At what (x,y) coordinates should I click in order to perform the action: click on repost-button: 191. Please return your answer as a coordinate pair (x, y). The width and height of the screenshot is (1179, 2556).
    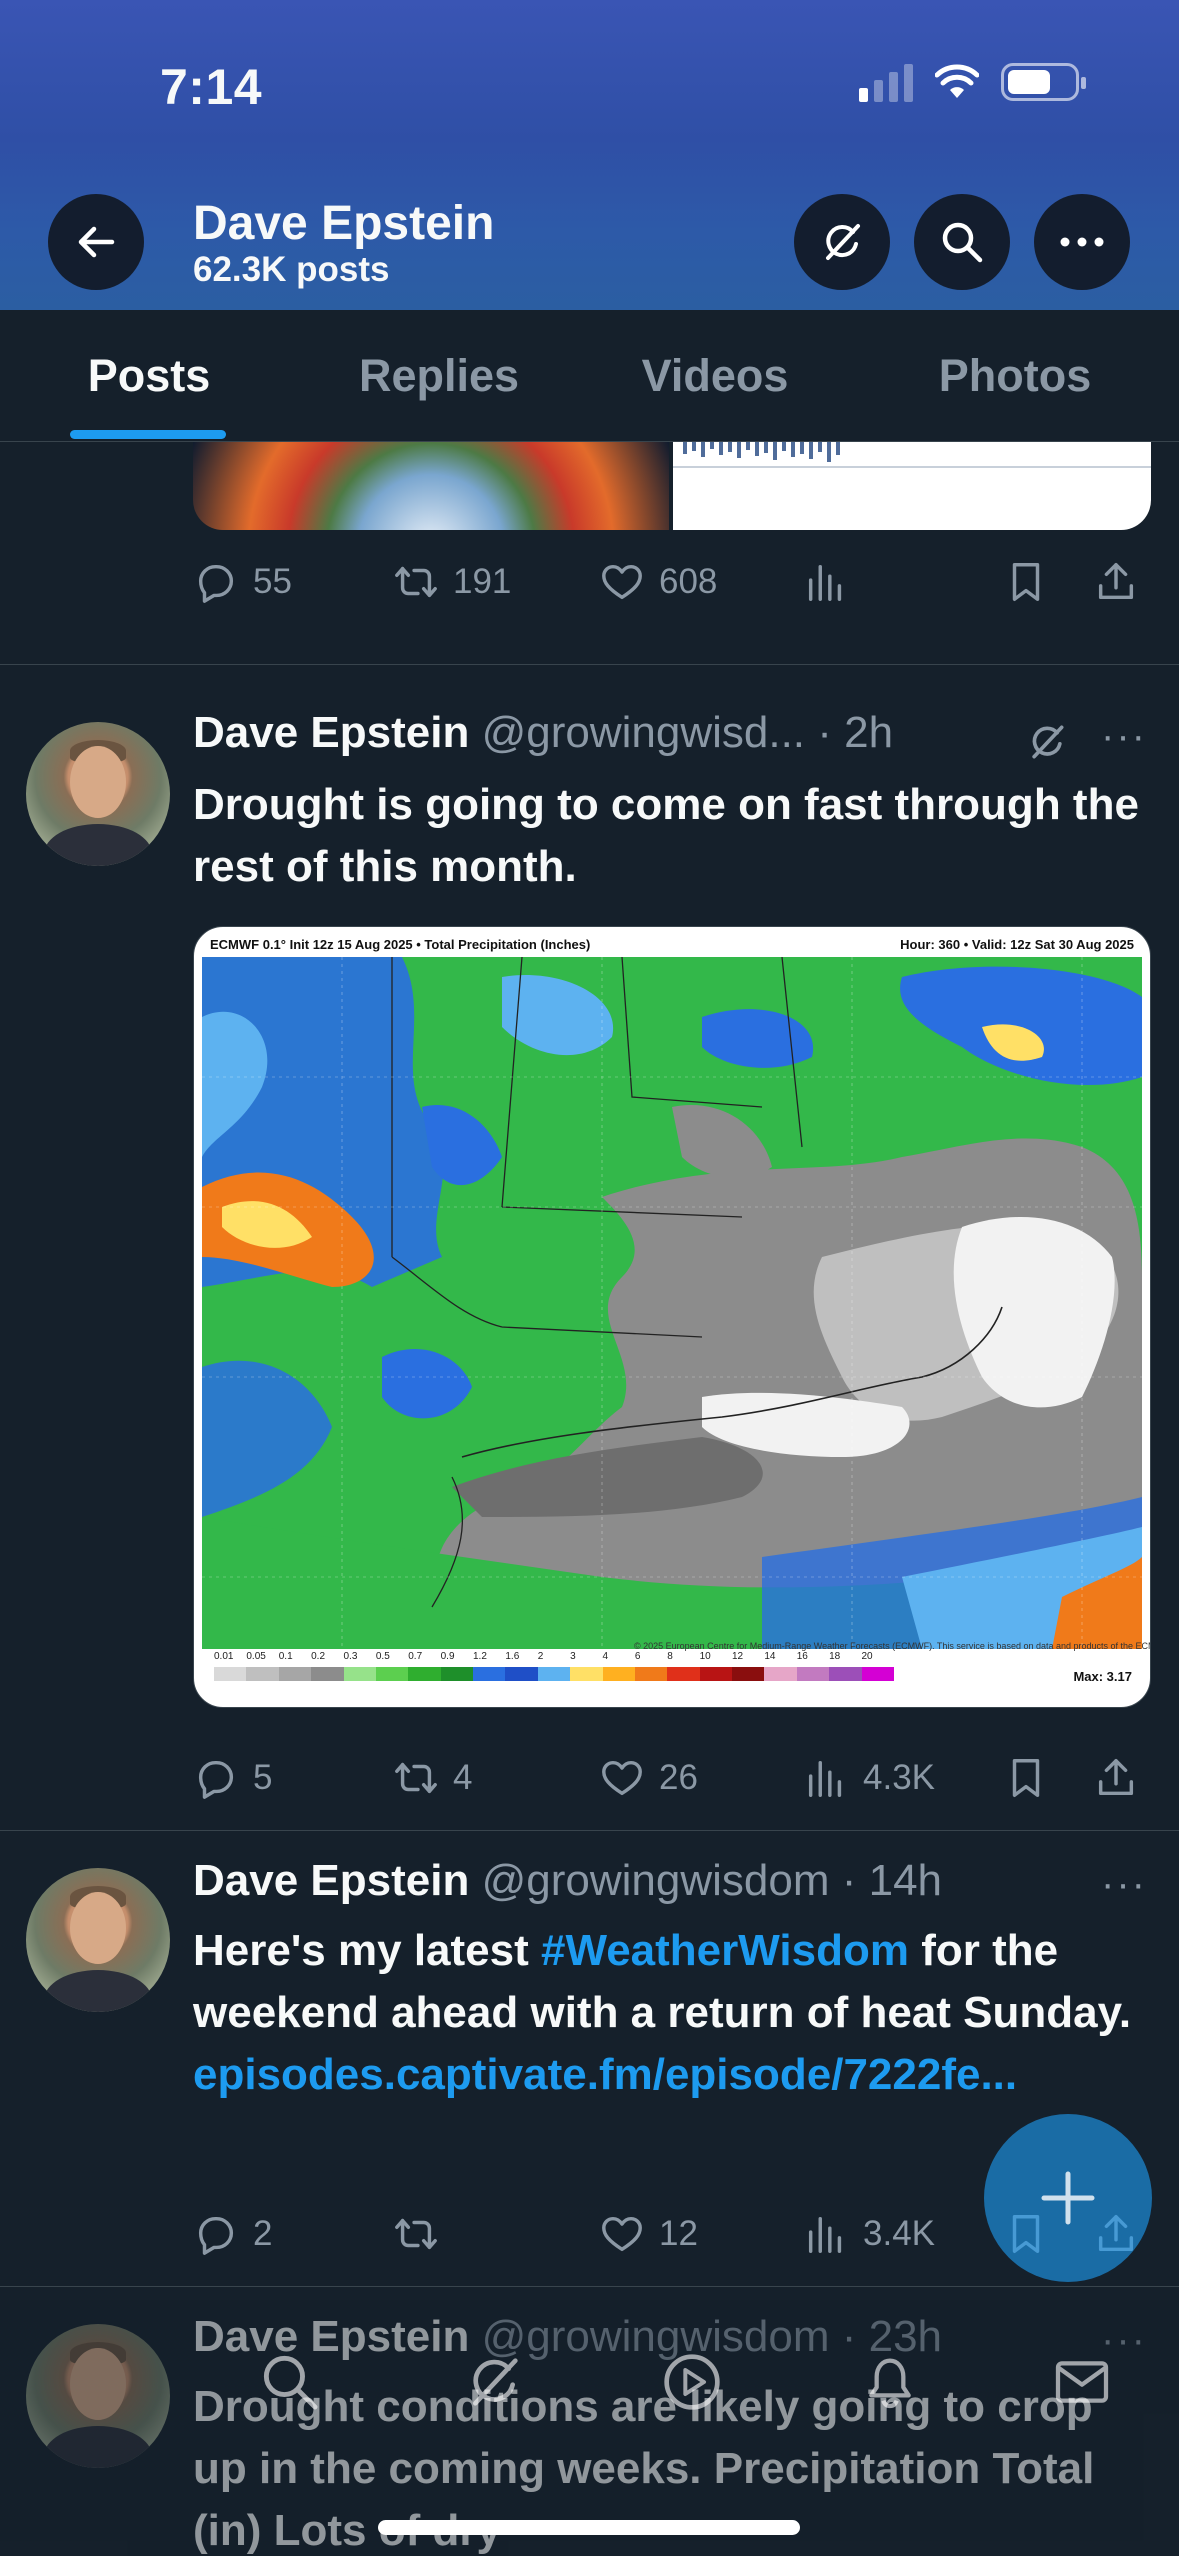
    Looking at the image, I should click on (452, 582).